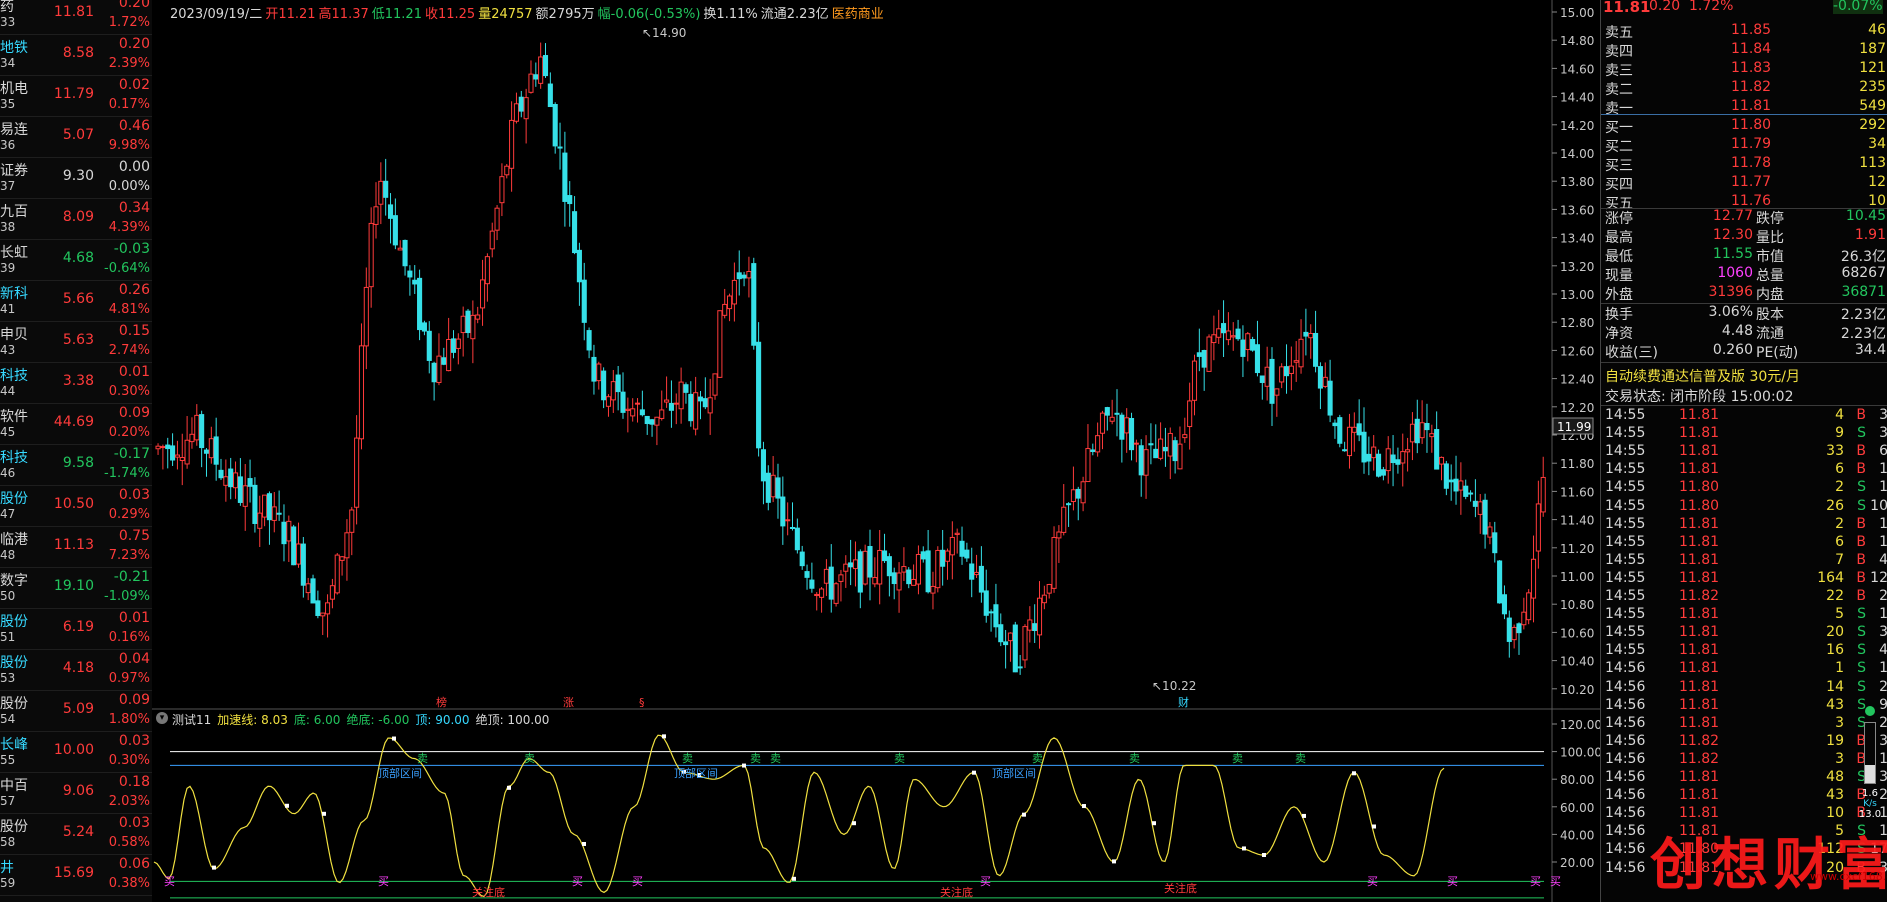  What do you see at coordinates (1744, 182) in the screenshot?
I see `bid-row: 买四 11.77 12` at bounding box center [1744, 182].